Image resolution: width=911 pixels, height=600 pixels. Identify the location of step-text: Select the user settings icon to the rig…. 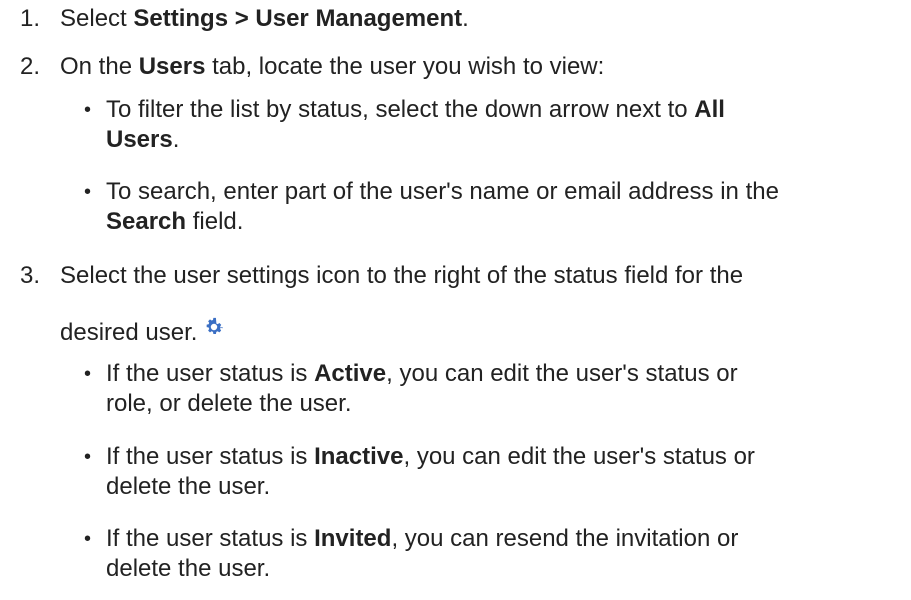
(470, 276).